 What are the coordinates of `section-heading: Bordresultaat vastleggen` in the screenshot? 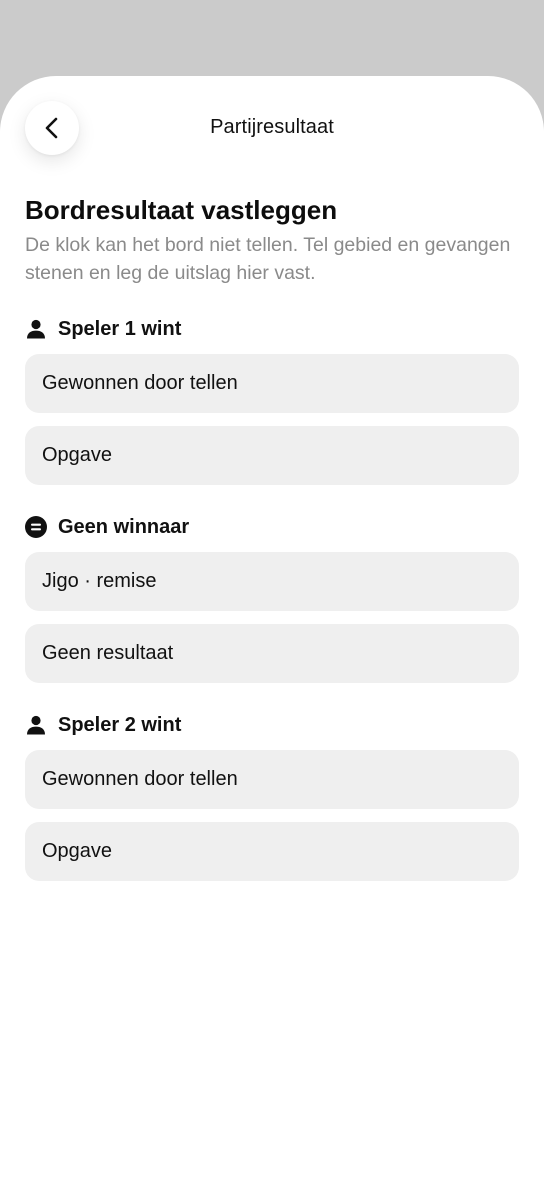 It's located at (181, 210).